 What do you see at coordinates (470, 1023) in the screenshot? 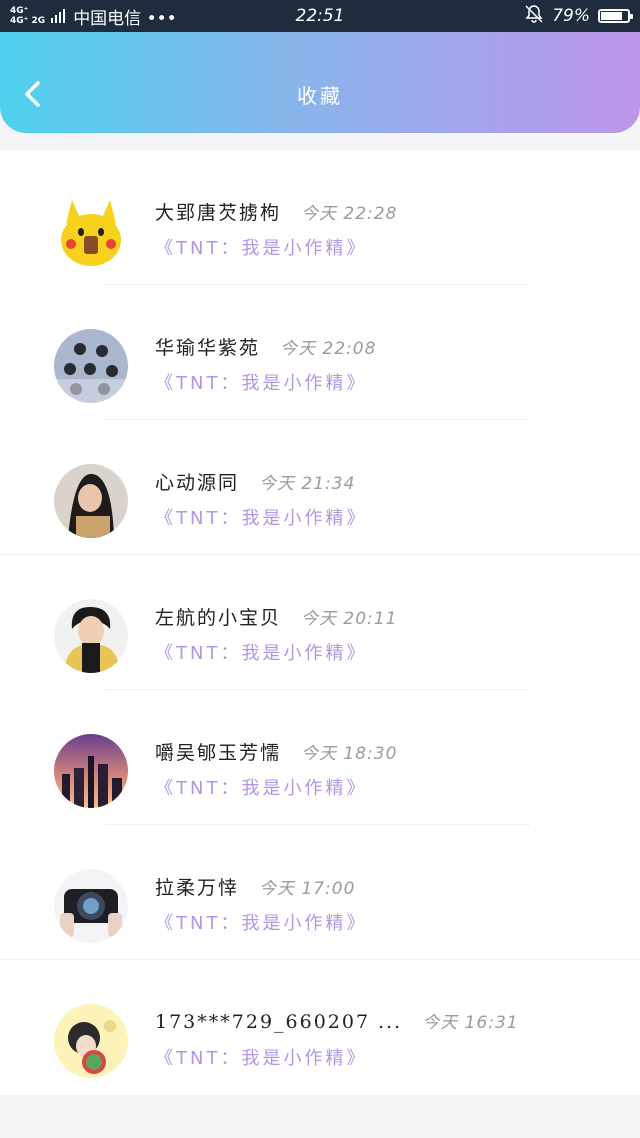
I see `timestamp: 今天 16:31` at bounding box center [470, 1023].